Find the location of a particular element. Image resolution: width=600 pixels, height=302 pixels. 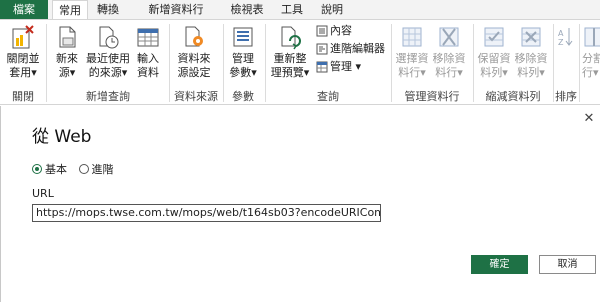

advanced-radio-label: 進階 is located at coordinates (102, 169).